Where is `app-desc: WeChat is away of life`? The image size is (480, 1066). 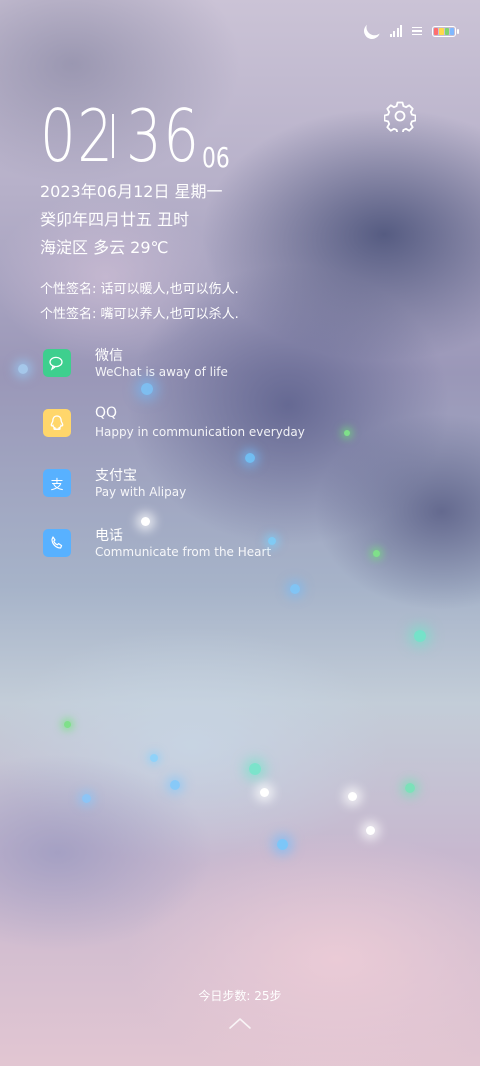
app-desc: WeChat is away of life is located at coordinates (161, 372).